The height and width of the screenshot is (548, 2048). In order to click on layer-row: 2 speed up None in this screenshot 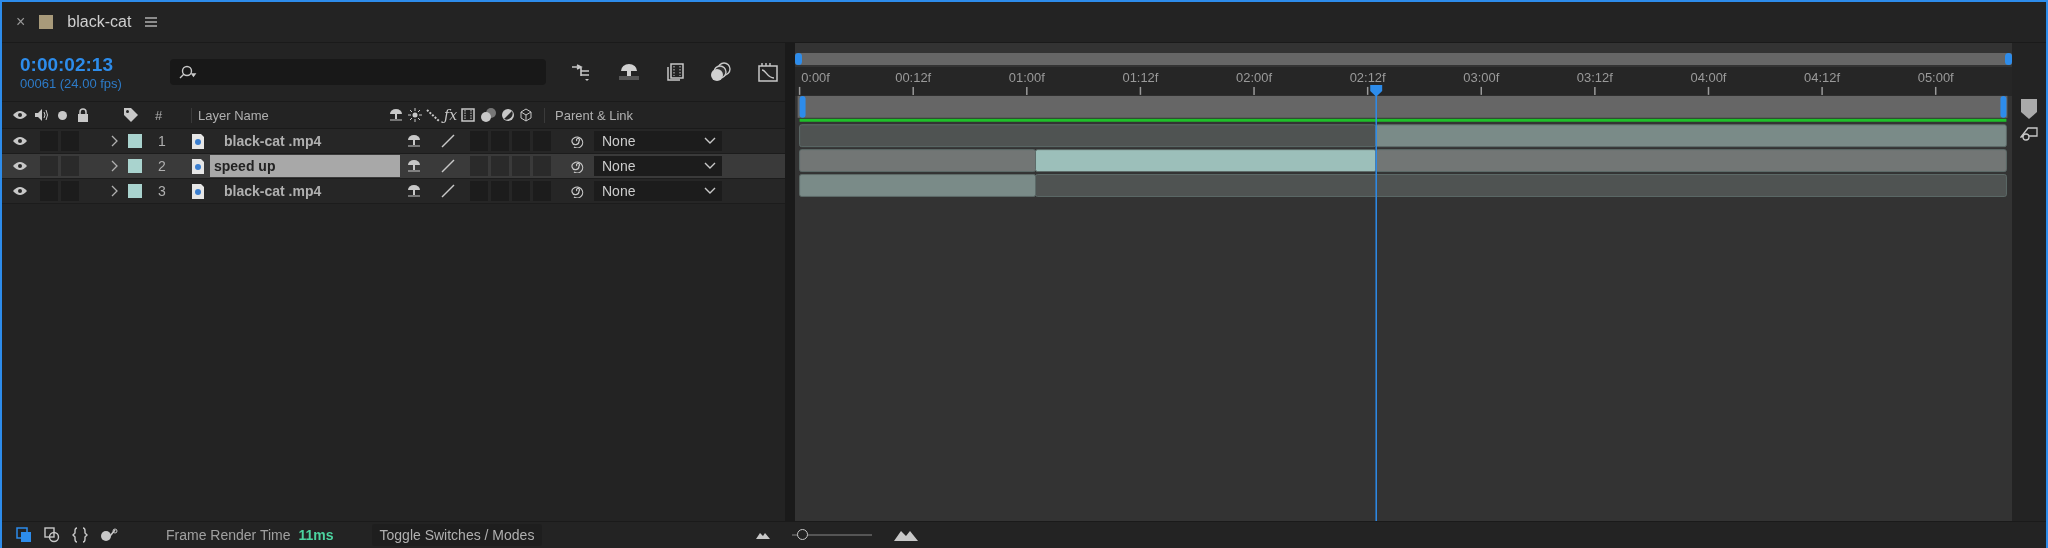, I will do `click(393, 166)`.